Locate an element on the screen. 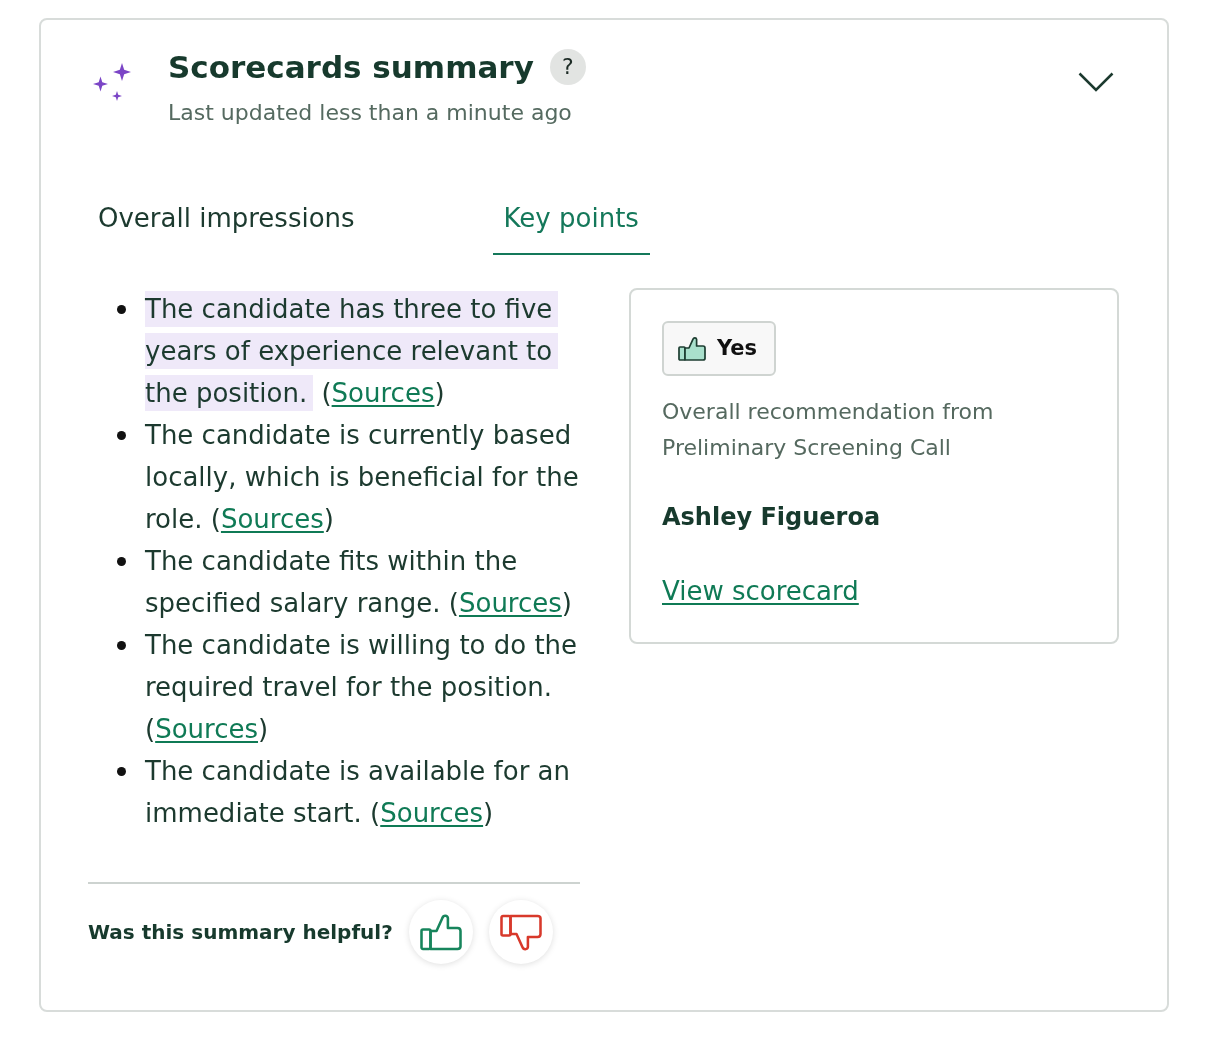 The width and height of the screenshot is (1216, 1040). thumbs-down-button is located at coordinates (520, 932).